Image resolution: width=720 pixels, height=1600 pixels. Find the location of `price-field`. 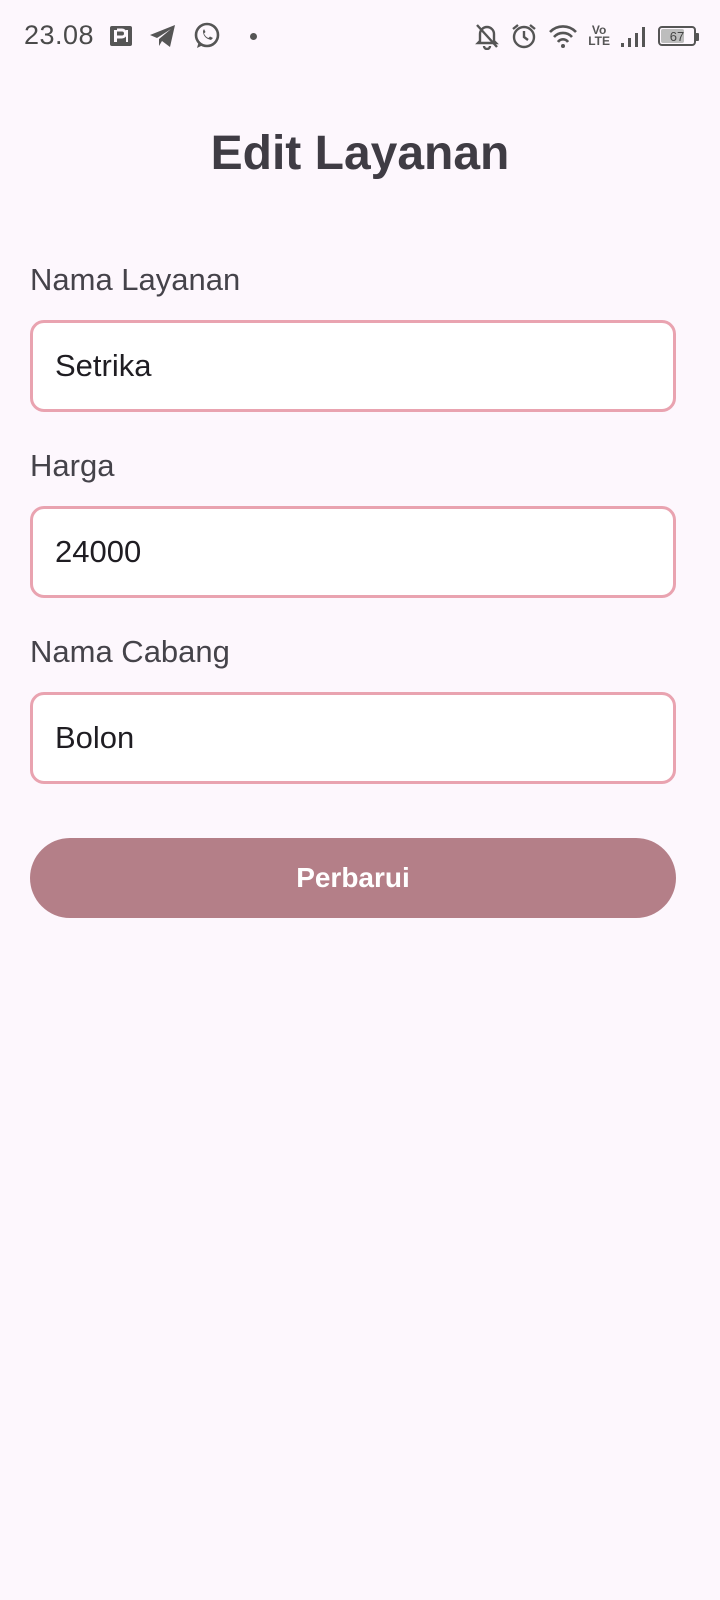

price-field is located at coordinates (353, 552).